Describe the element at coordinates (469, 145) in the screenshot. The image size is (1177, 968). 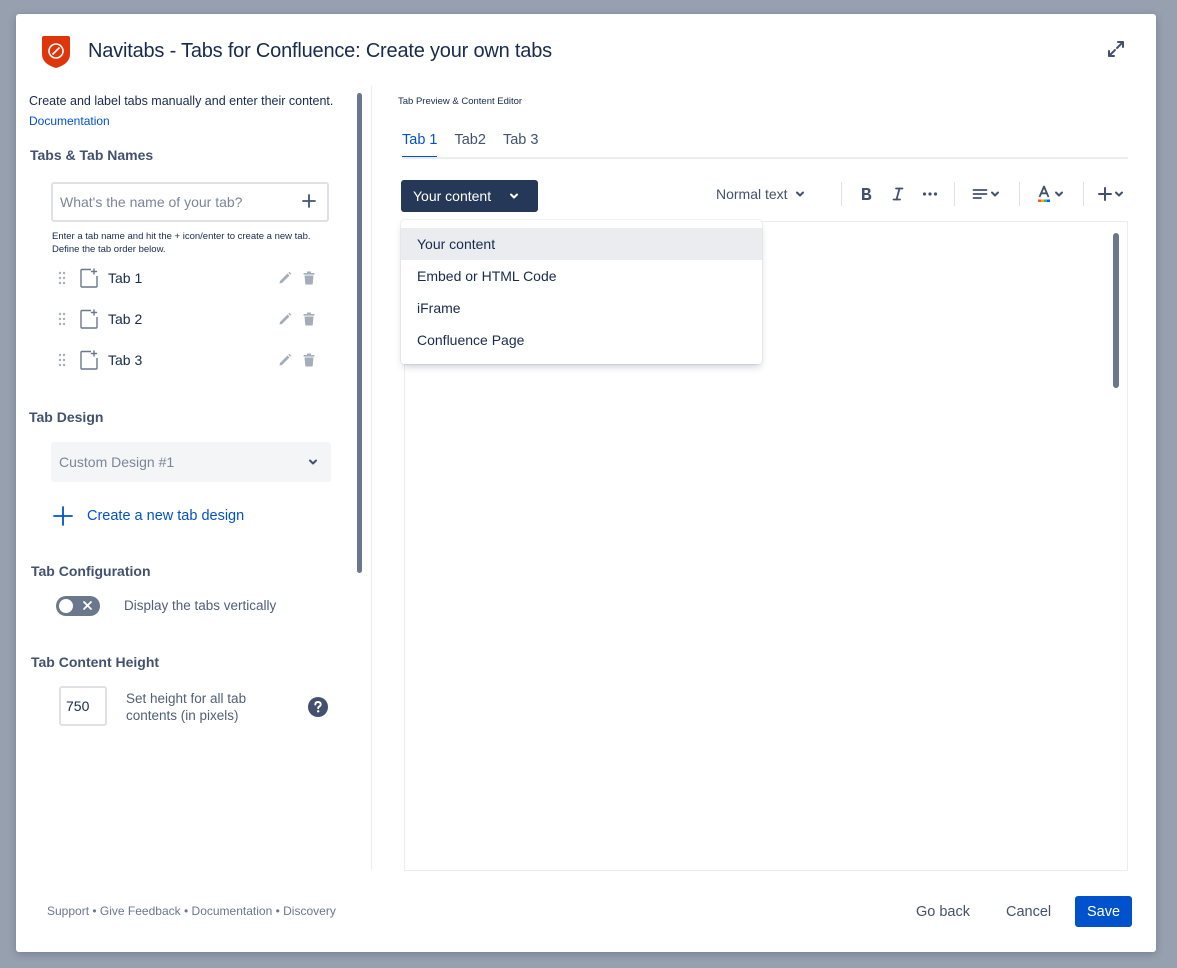
I see `preview-tab-2: Tab2` at that location.